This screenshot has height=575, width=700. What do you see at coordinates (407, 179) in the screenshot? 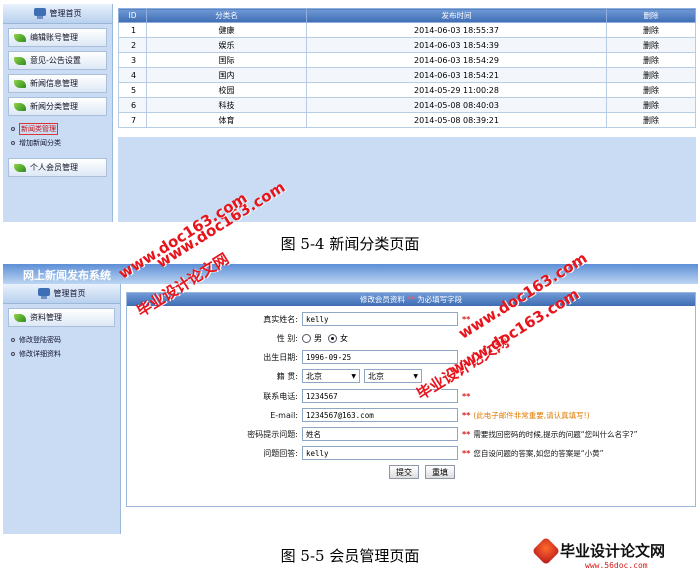
I see `table-empty-area` at bounding box center [407, 179].